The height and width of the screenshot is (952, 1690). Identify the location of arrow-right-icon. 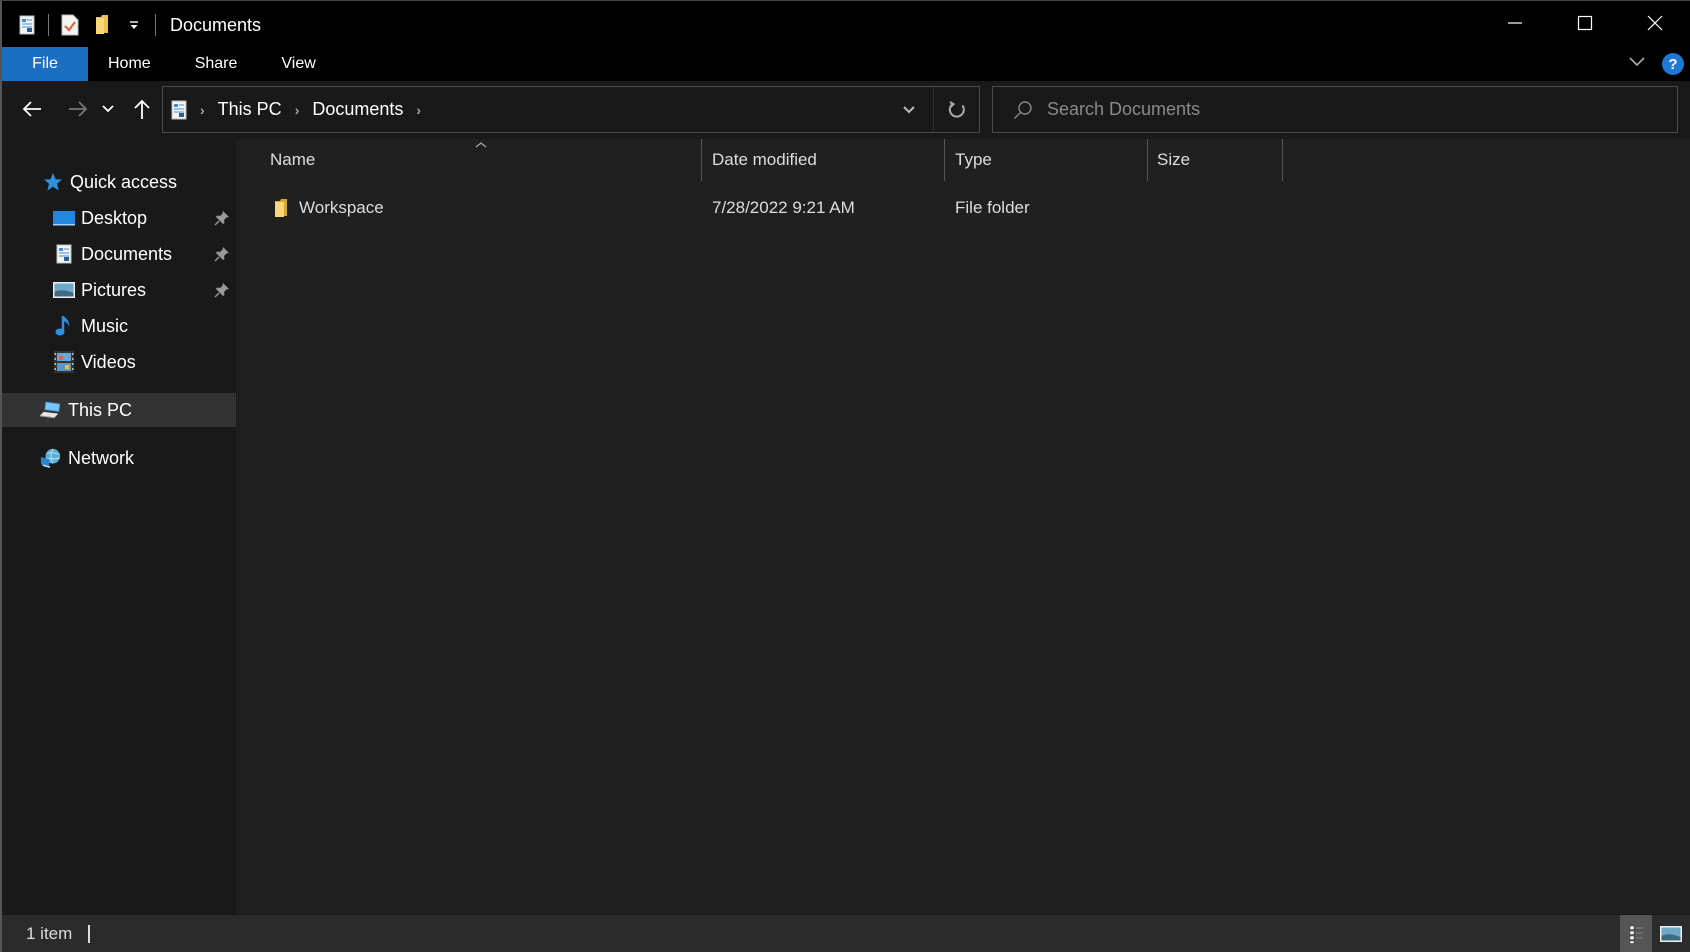
(78, 109).